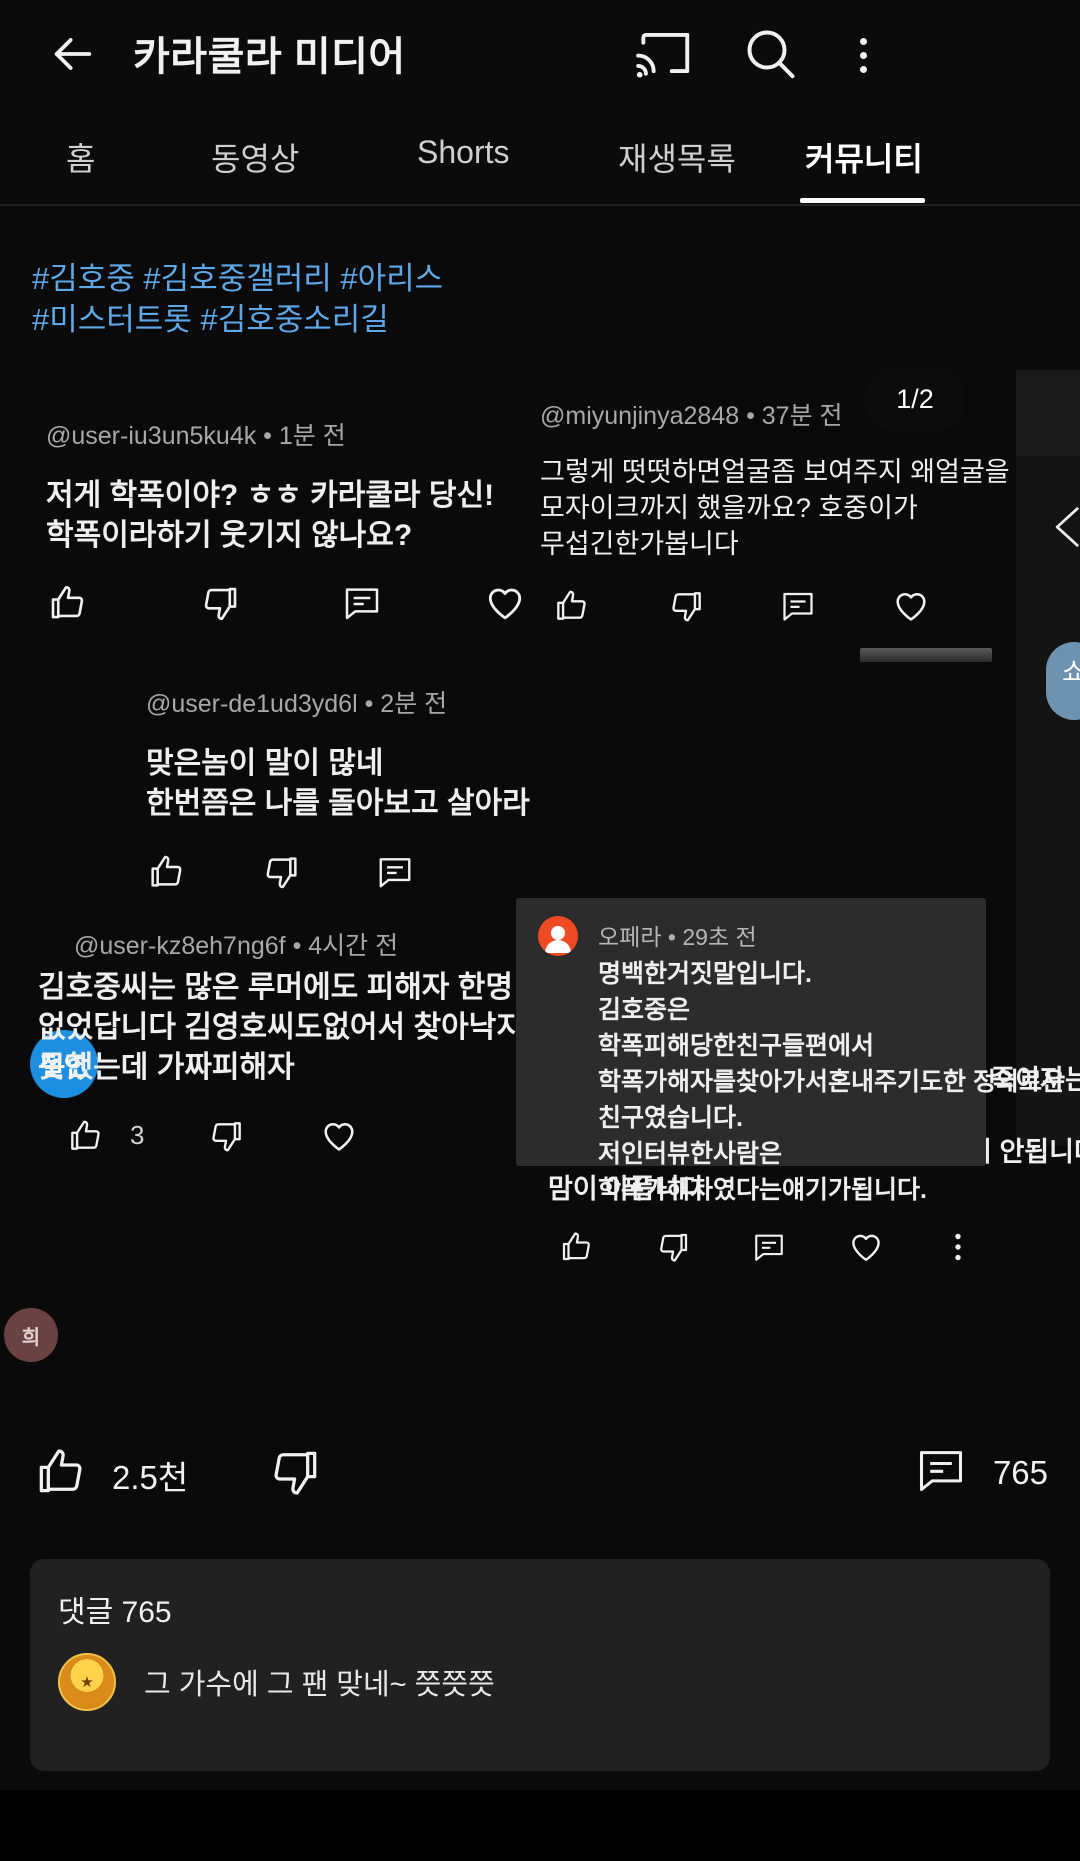 The image size is (1080, 1861). Describe the element at coordinates (863, 53) in the screenshot. I see `more-options-button` at that location.